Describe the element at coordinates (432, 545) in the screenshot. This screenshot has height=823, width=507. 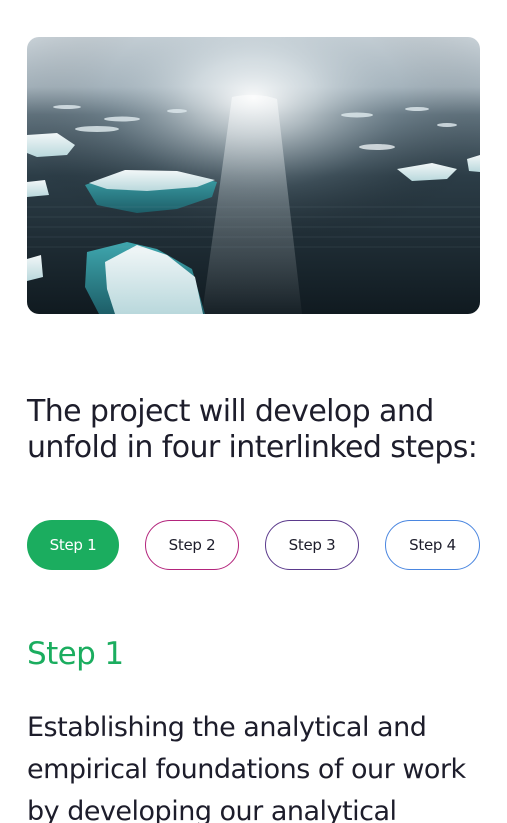
I see `tab-step-4: Step 4` at that location.